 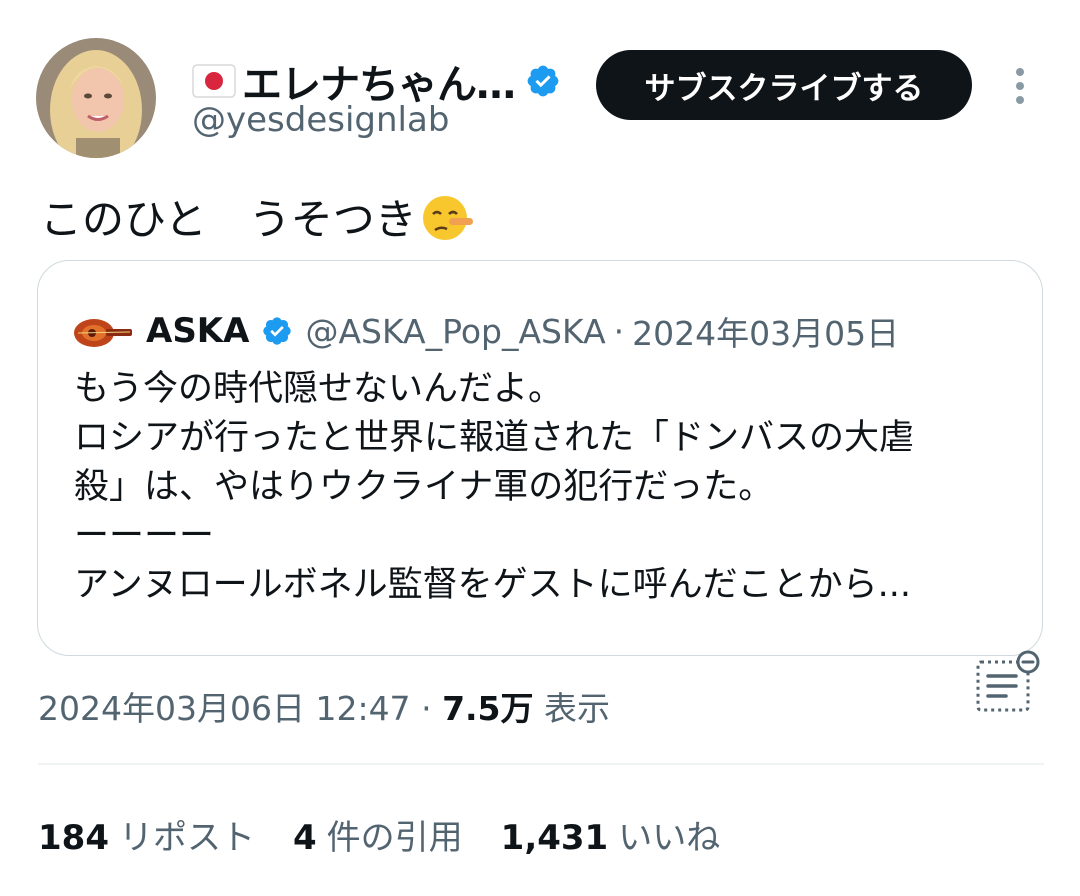 What do you see at coordinates (197, 331) in the screenshot?
I see `quoted-author-name: ASKA` at bounding box center [197, 331].